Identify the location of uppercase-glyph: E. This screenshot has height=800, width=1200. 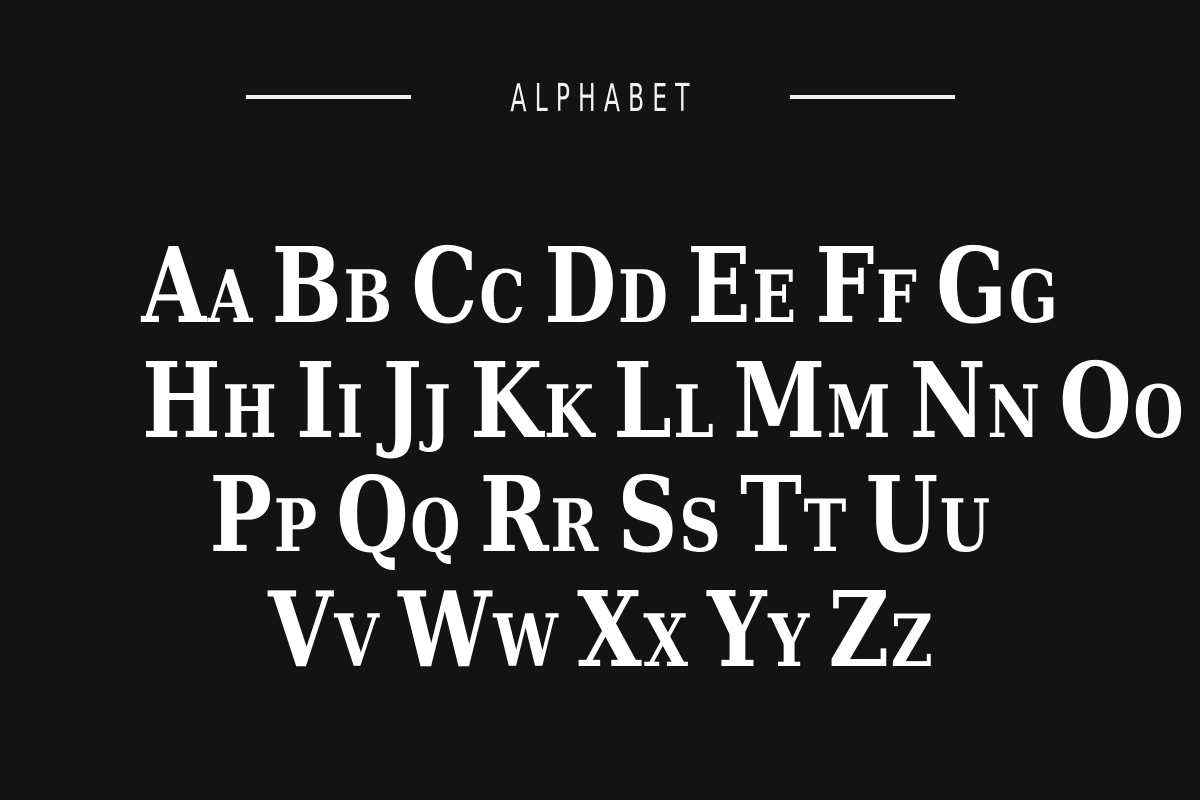
(719, 285).